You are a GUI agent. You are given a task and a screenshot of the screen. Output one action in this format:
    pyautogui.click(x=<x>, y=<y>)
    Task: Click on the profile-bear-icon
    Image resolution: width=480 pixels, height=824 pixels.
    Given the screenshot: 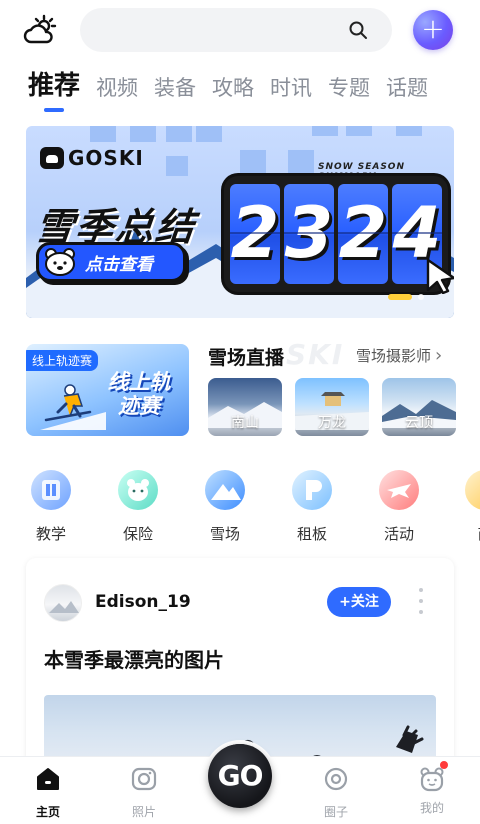 What is the action you would take?
    pyautogui.click(x=433, y=777)
    